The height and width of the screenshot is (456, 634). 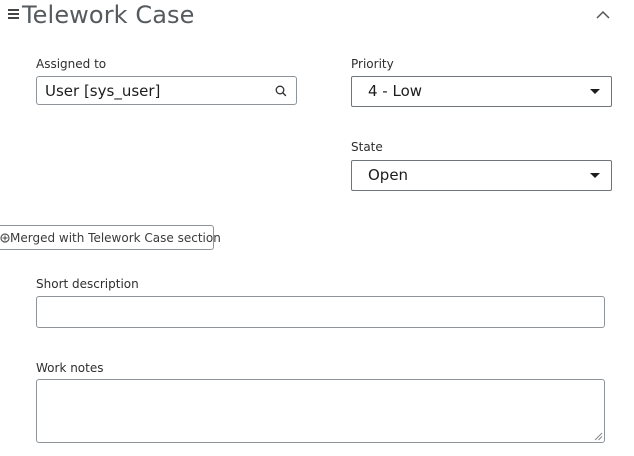 What do you see at coordinates (320, 312) in the screenshot?
I see `short-description-input` at bounding box center [320, 312].